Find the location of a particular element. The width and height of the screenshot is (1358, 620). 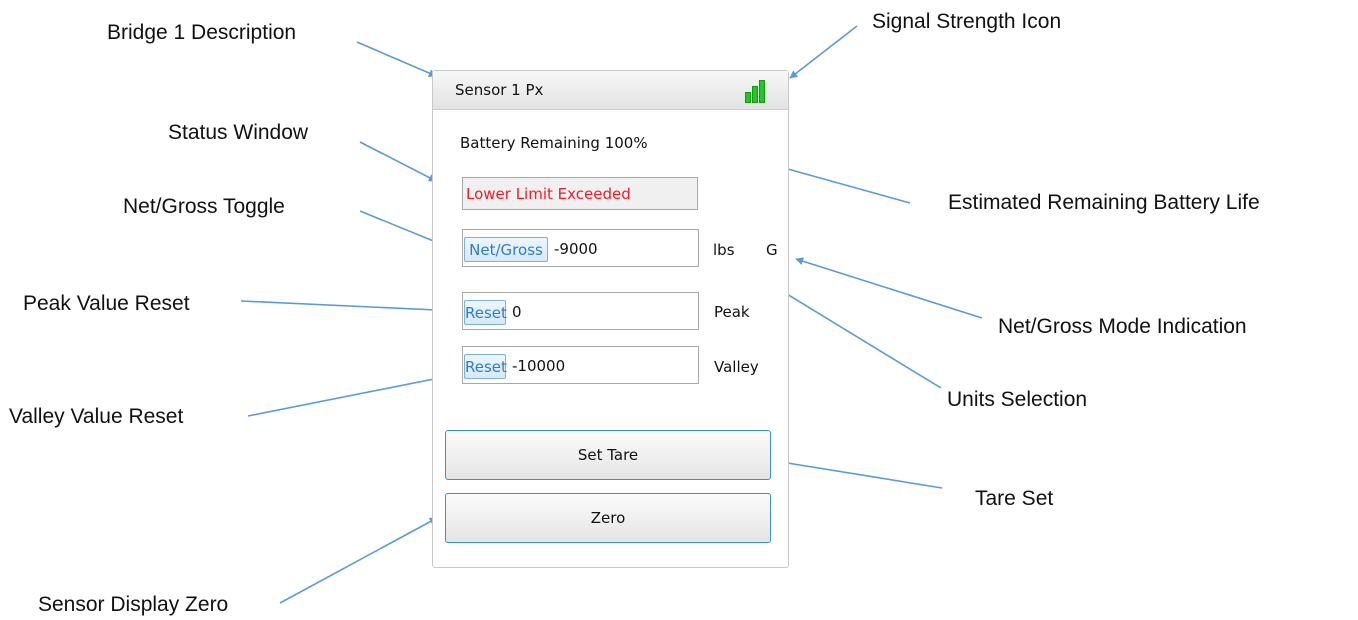

arrow-status-window is located at coordinates (398, 161).